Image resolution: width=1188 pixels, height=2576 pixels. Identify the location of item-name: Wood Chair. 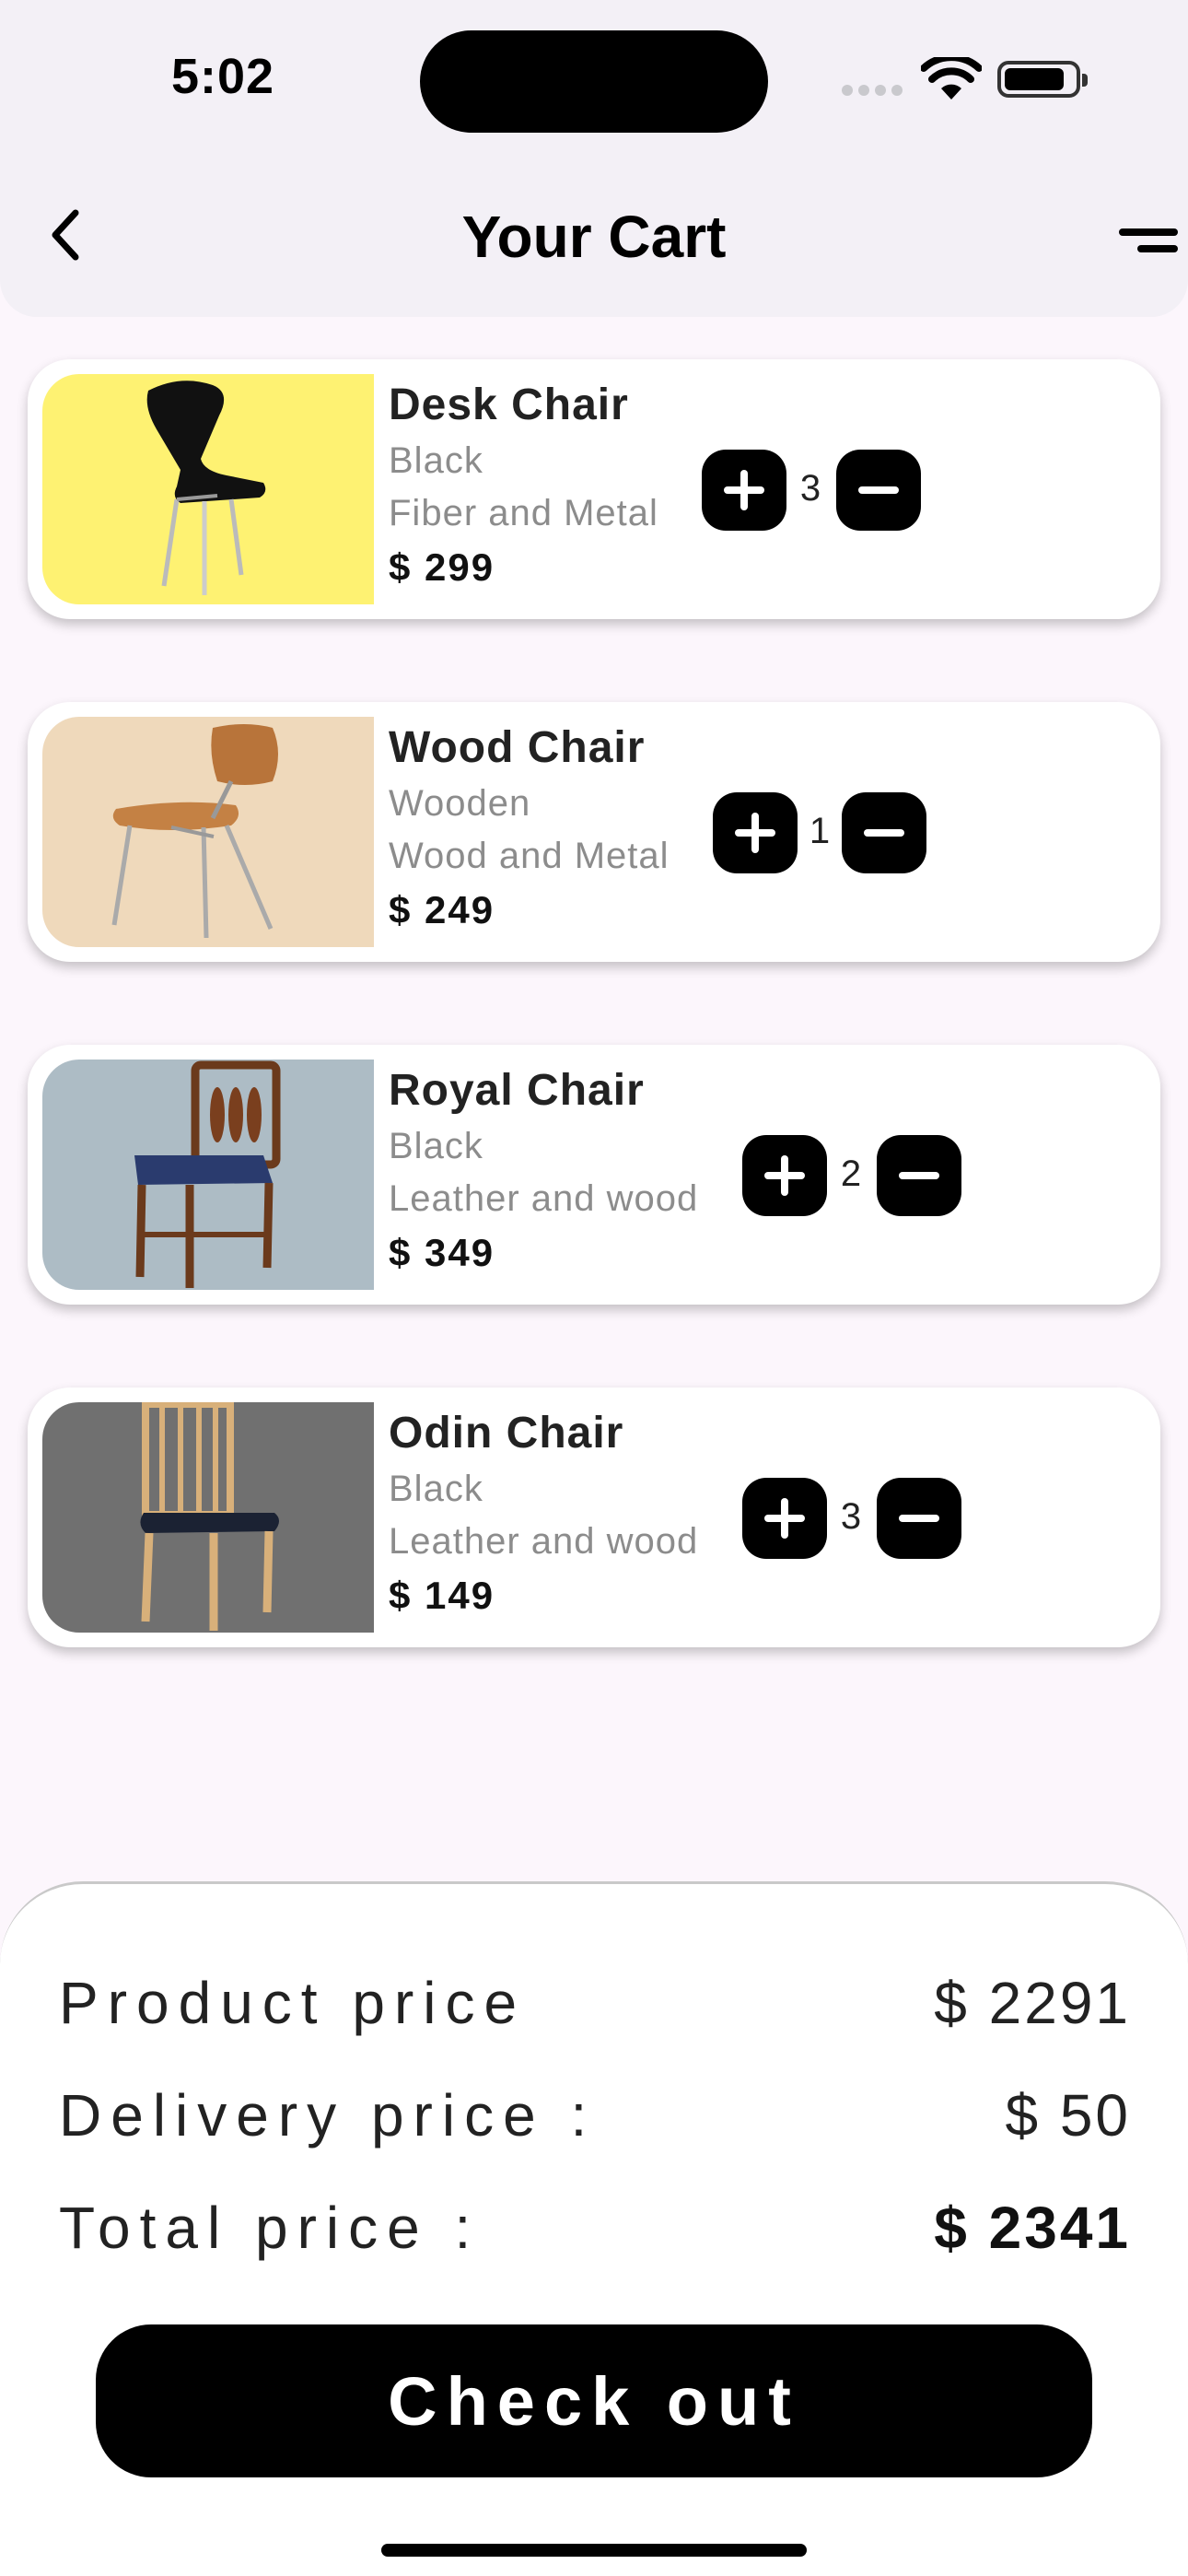
(517, 747).